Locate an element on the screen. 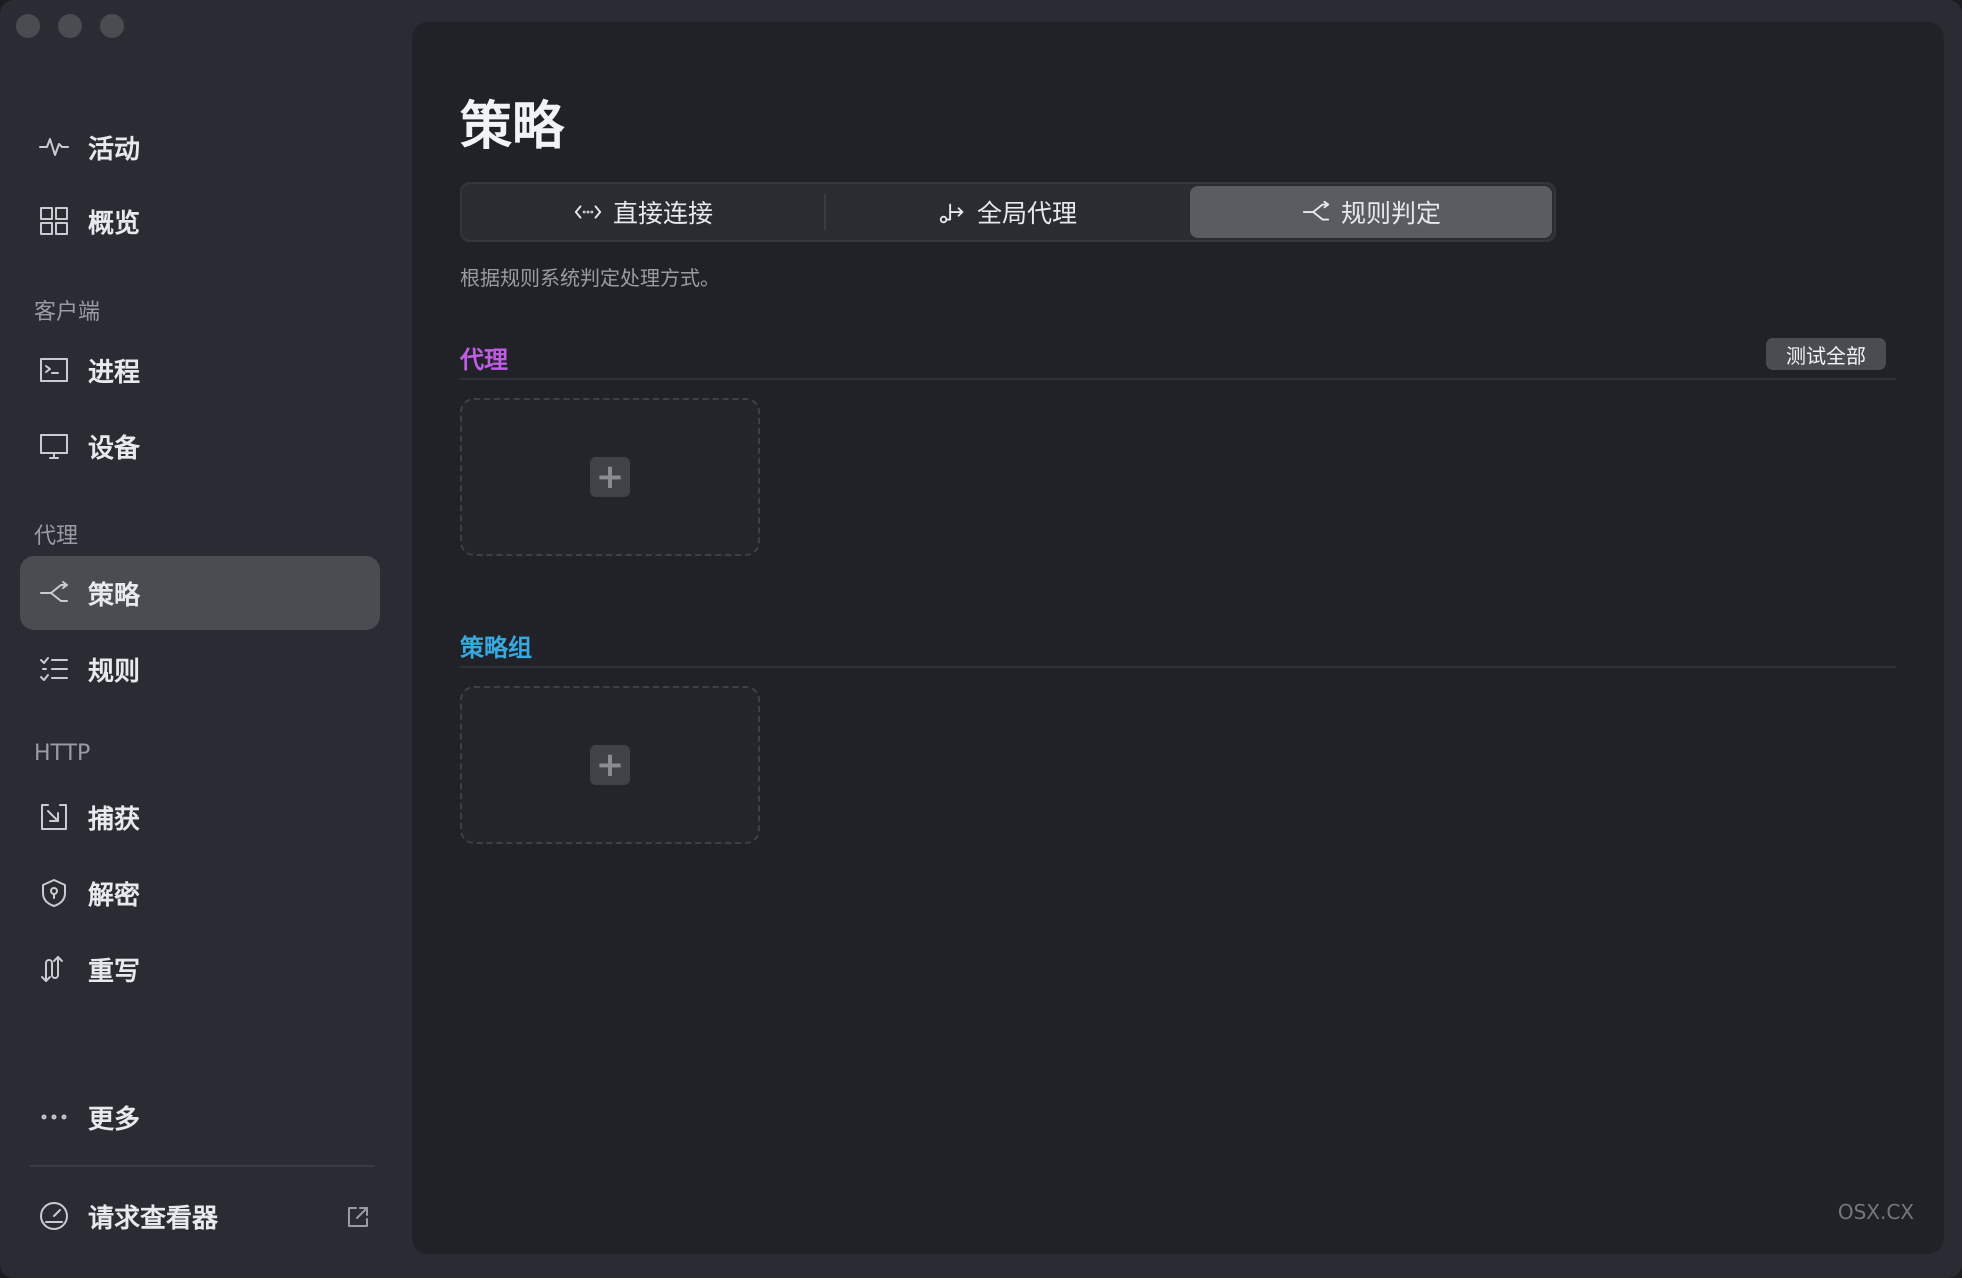 The image size is (1962, 1278). section-label-proxy: 代理 is located at coordinates (56, 536).